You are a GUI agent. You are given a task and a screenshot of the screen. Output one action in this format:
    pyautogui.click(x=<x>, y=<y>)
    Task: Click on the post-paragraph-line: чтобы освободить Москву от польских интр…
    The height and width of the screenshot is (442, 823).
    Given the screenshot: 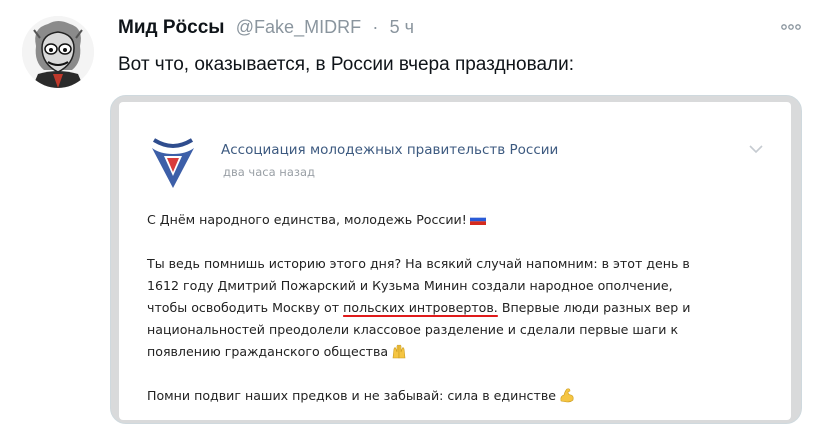 What is the action you would take?
    pyautogui.click(x=467, y=308)
    